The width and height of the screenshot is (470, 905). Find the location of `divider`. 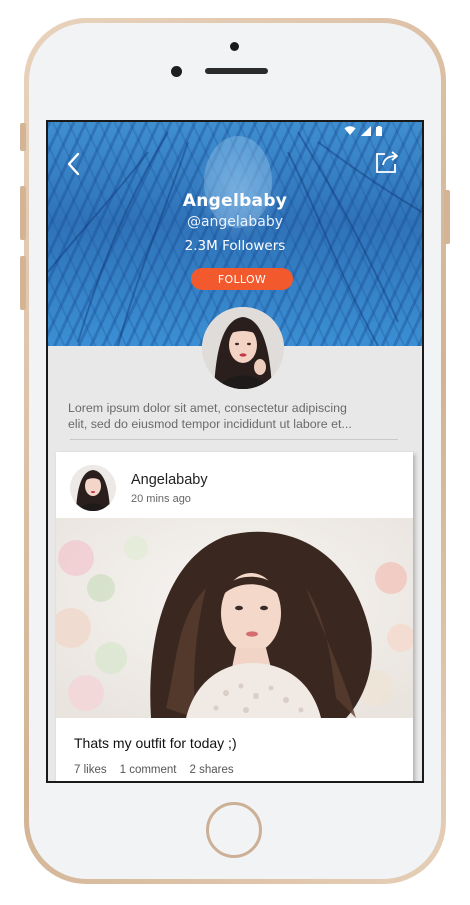

divider is located at coordinates (234, 439).